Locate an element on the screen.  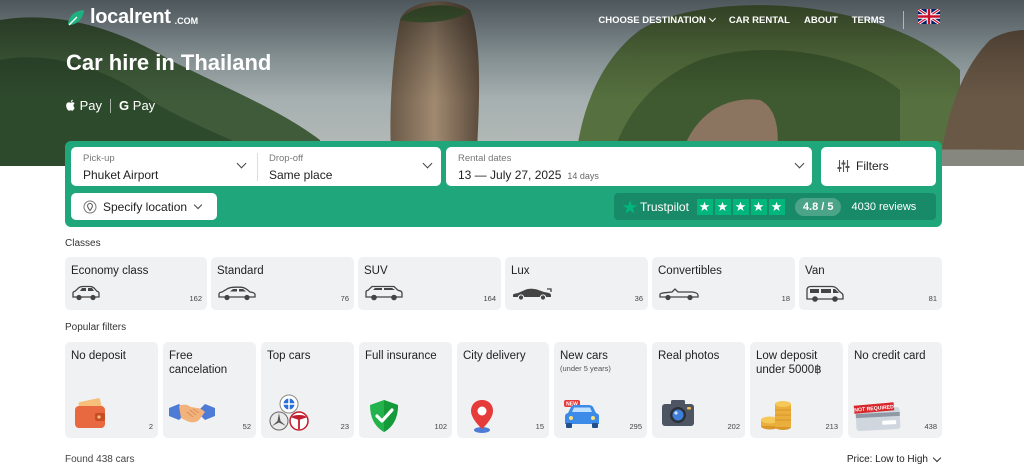
class-card-van: Van 81 is located at coordinates (870, 283).